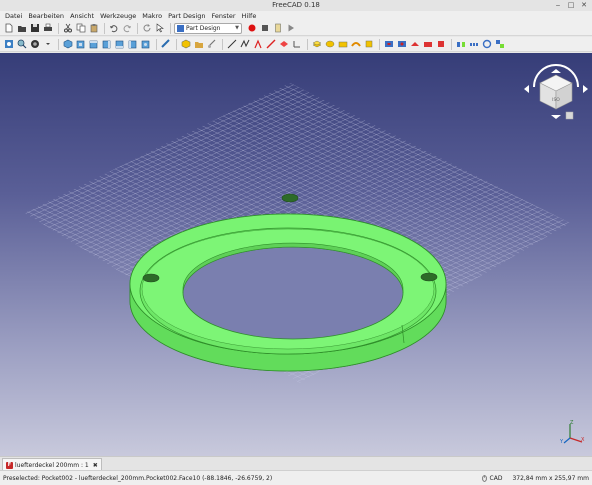 This screenshot has width=592, height=485. I want to click on menu-datei: Datei, so click(13, 16).